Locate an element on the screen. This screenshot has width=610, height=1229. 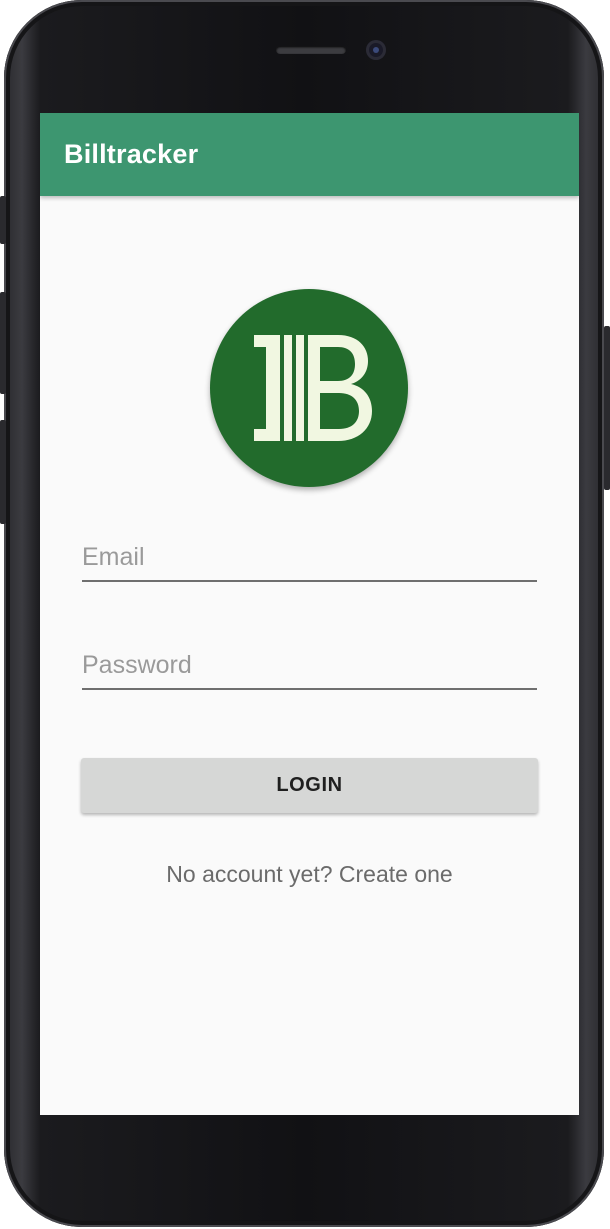
email-field is located at coordinates (309, 558).